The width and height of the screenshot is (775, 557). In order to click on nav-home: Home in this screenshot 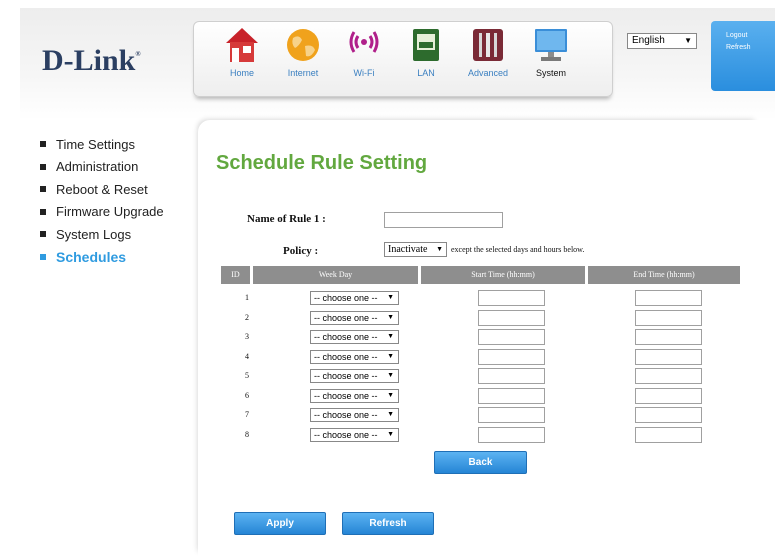, I will do `click(242, 59)`.